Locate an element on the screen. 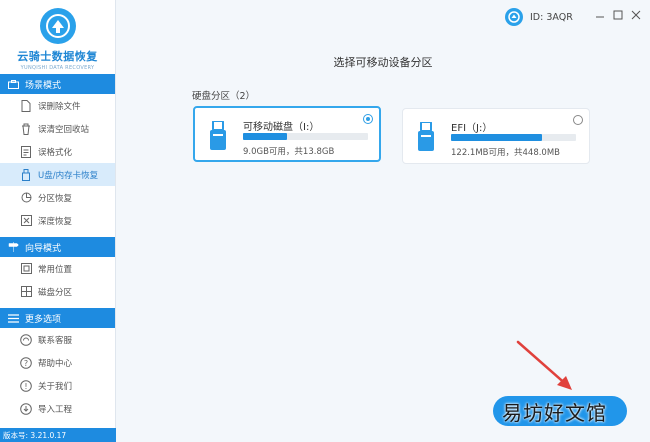 The width and height of the screenshot is (650, 442). section-header-wizard-mode: 向导模式 is located at coordinates (57, 247).